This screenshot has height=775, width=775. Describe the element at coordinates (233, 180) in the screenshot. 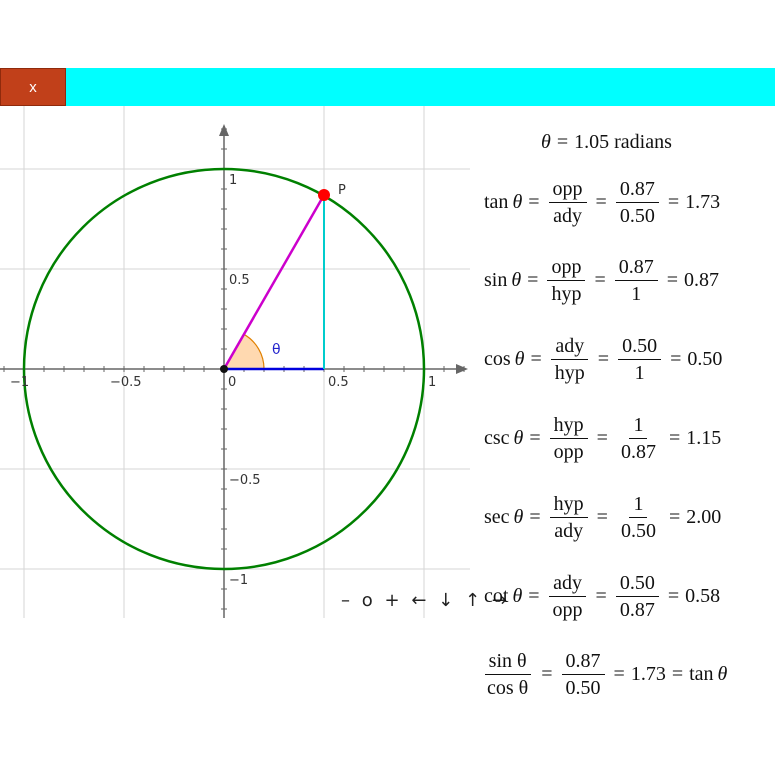

I see `y-tick-label: 1` at that location.